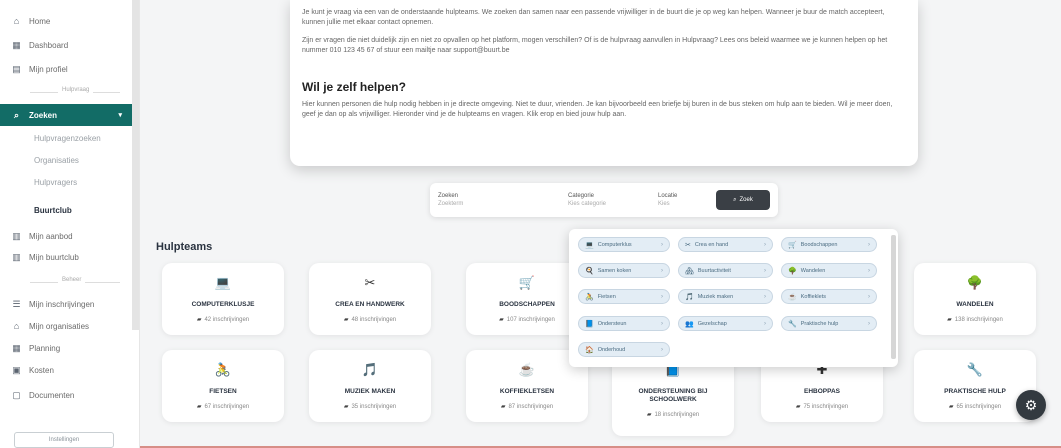 The height and width of the screenshot is (448, 1061). Describe the element at coordinates (52, 395) in the screenshot. I see `sidebar-item-label: Documenten` at that location.